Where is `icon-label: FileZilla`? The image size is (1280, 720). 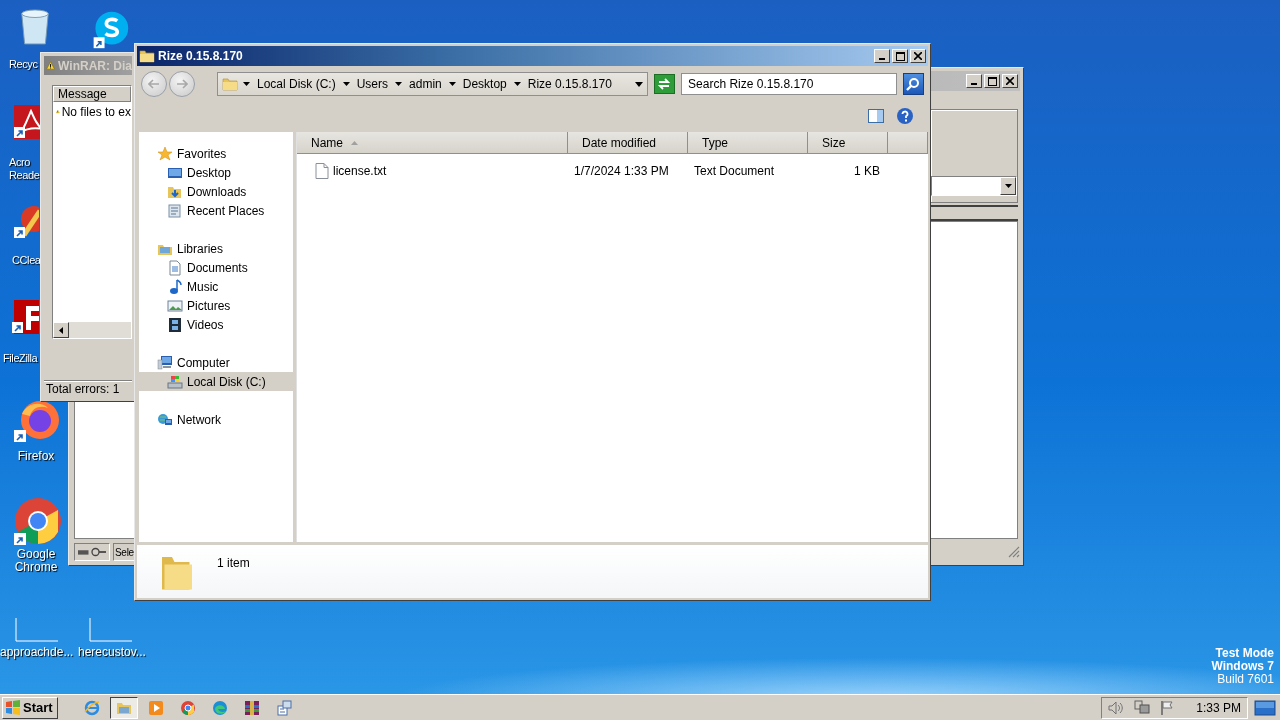
icon-label: FileZilla is located at coordinates (20, 358).